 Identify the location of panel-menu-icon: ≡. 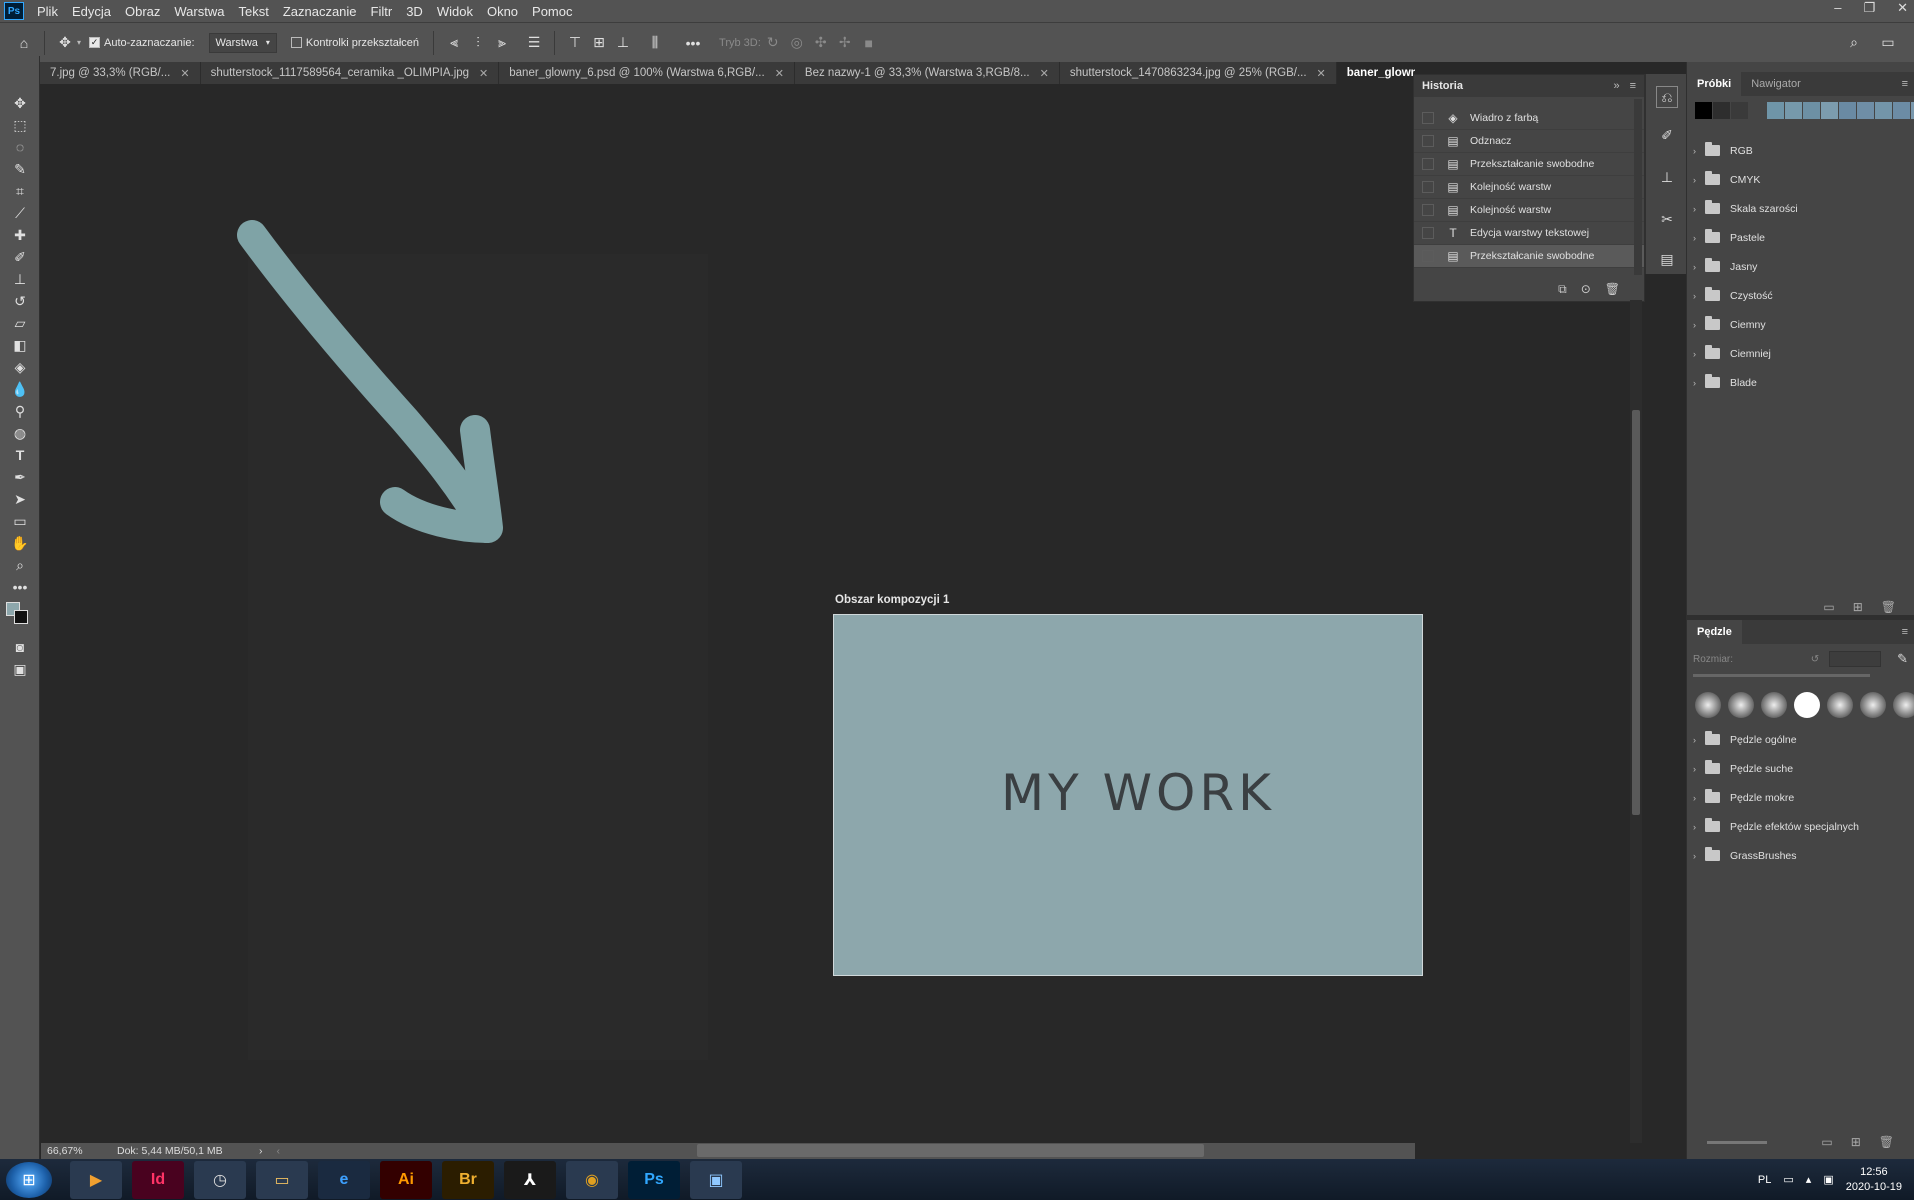
(1633, 86).